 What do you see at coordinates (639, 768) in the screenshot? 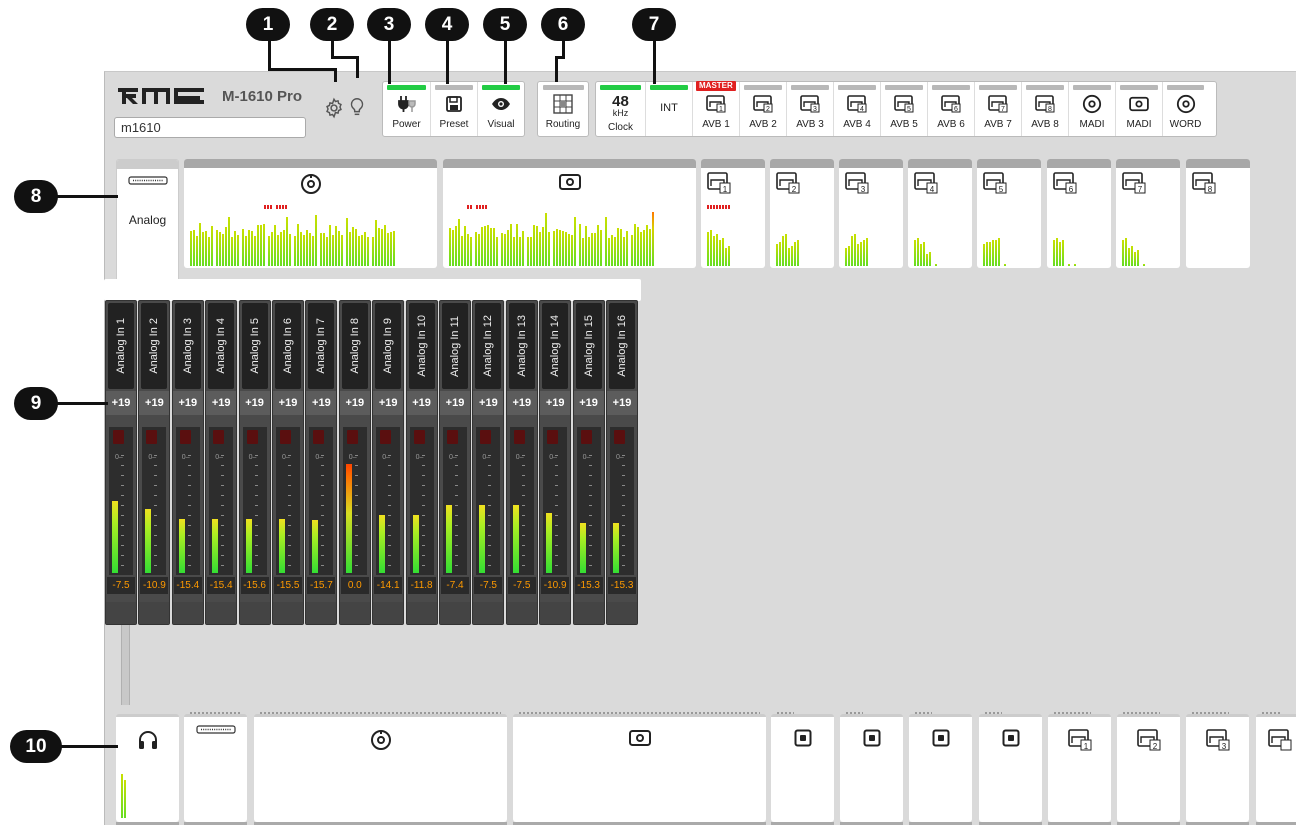
I see `tab-madi-coax-out` at bounding box center [639, 768].